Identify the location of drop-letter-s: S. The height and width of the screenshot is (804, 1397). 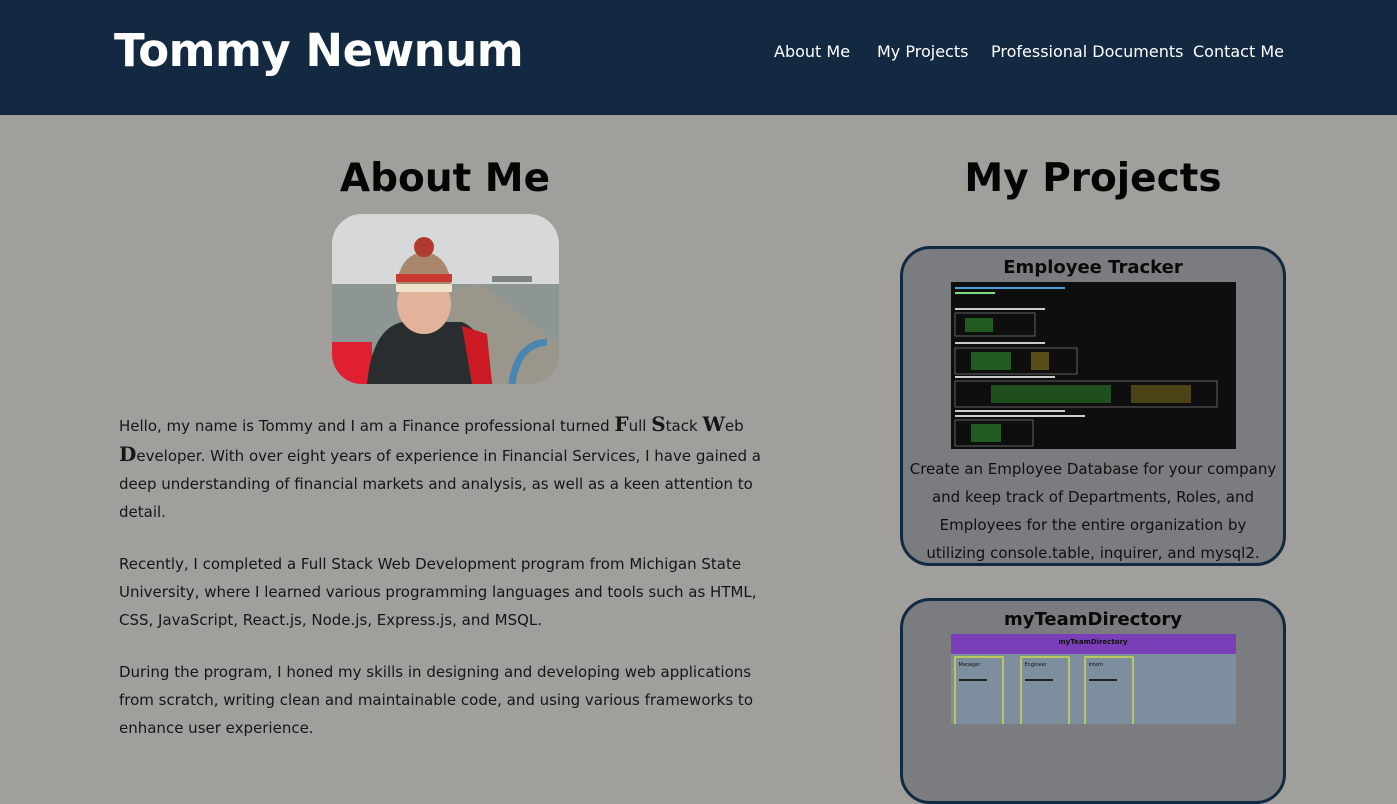
(658, 424).